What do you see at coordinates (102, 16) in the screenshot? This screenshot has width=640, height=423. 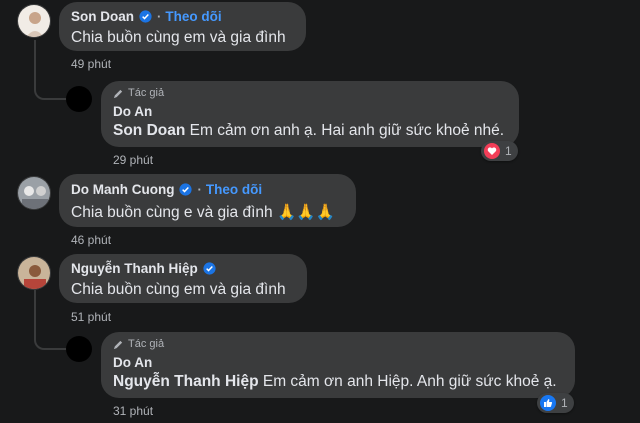 I see `commenter-name: Son Doan` at bounding box center [102, 16].